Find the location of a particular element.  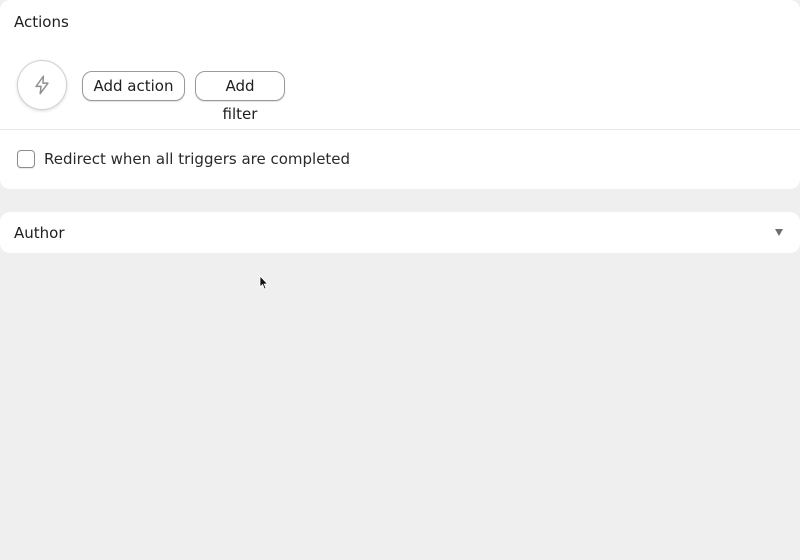

actions-title: Actions is located at coordinates (41, 22).